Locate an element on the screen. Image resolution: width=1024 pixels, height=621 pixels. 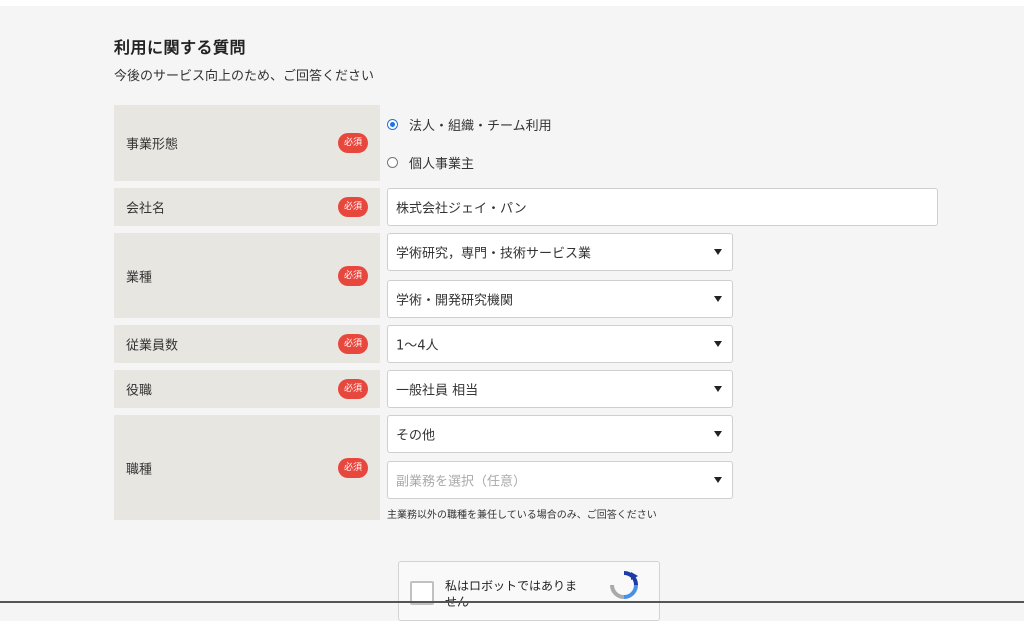
job-type-hint: 主業務以外の職種を兼任している場合のみ、ご回答ください is located at coordinates (522, 515).